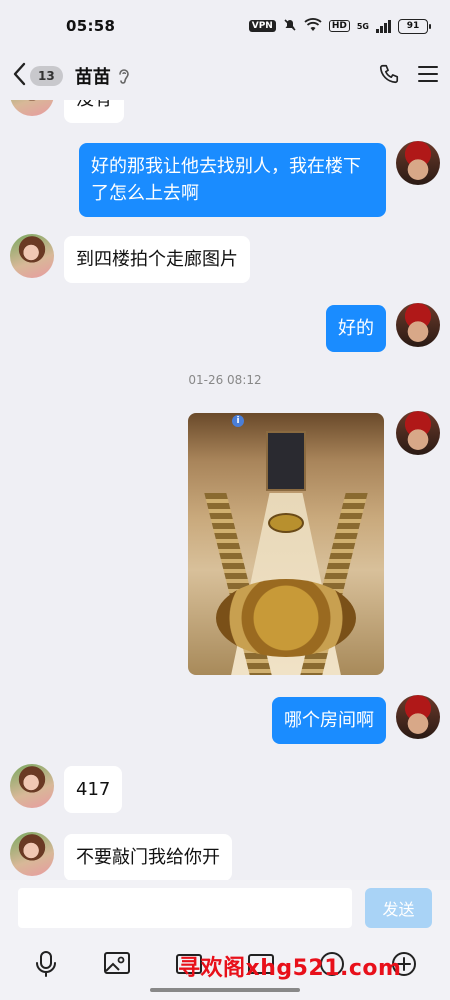 Image resolution: width=450 pixels, height=1000 pixels. What do you see at coordinates (93, 789) in the screenshot?
I see `message-bubble: 417` at bounding box center [93, 789].